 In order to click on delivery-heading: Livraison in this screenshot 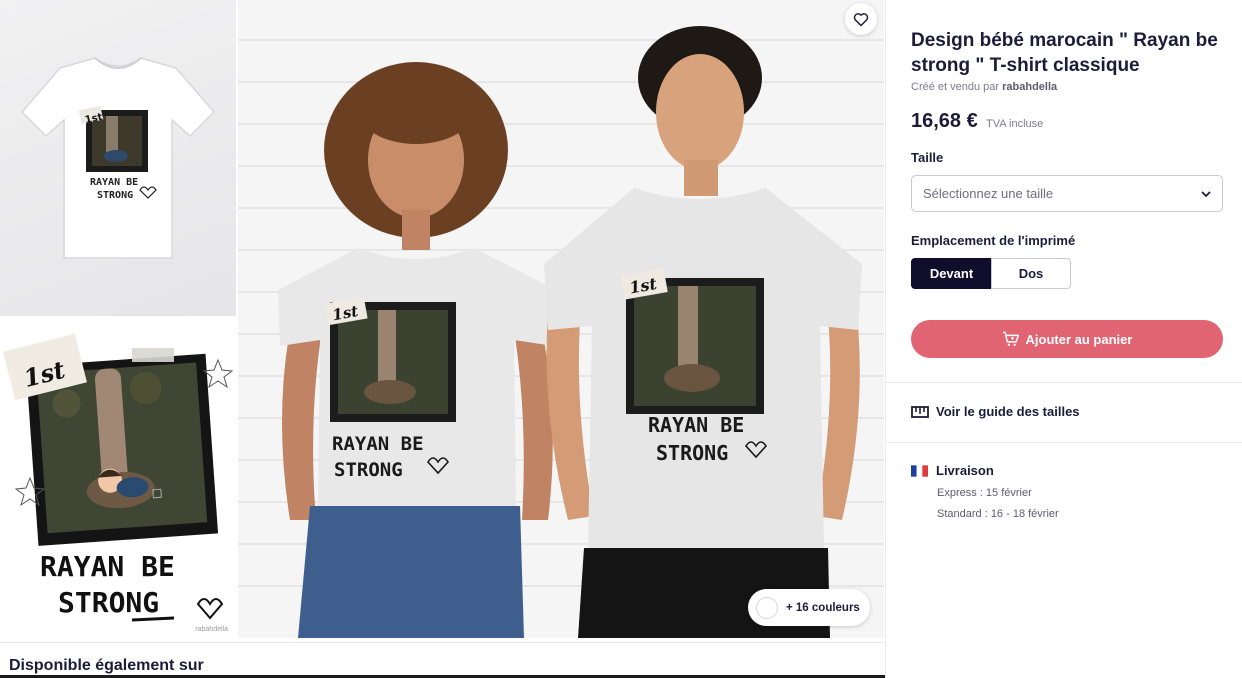, I will do `click(952, 470)`.